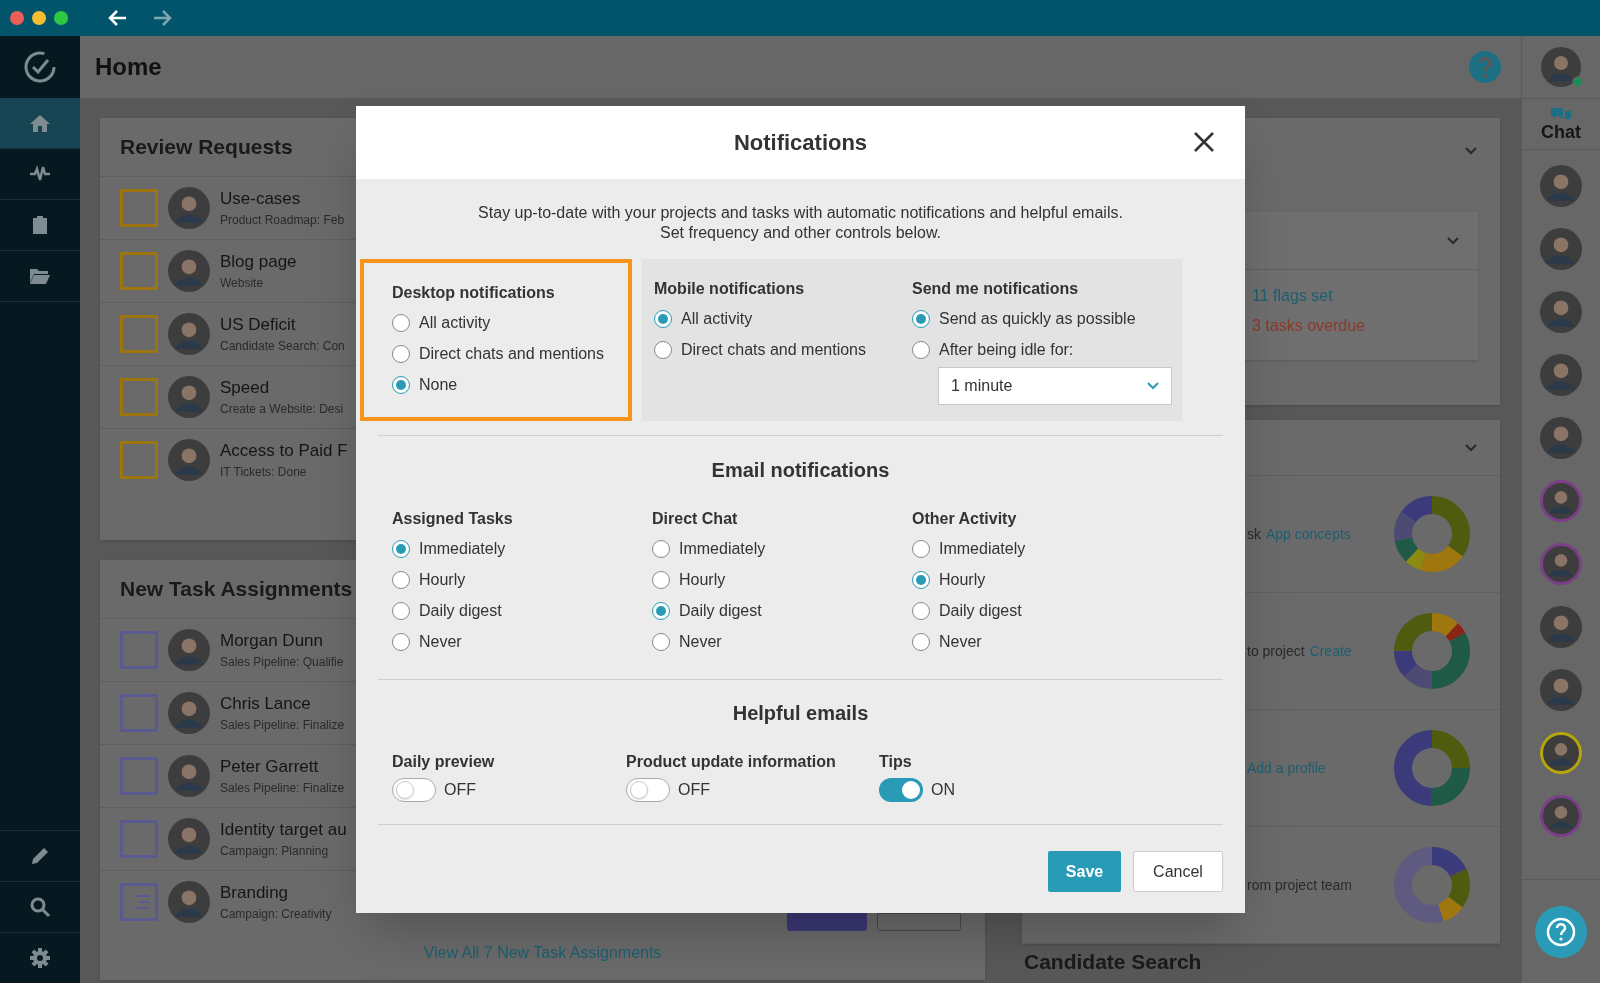 The width and height of the screenshot is (1600, 983). Describe the element at coordinates (162, 18) in the screenshot. I see `forward-arrow-icon` at that location.